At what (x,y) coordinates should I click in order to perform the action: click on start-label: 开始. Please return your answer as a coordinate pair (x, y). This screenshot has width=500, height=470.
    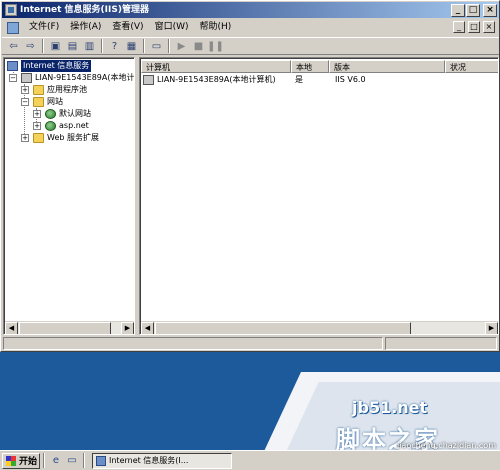
    Looking at the image, I should click on (28, 462).